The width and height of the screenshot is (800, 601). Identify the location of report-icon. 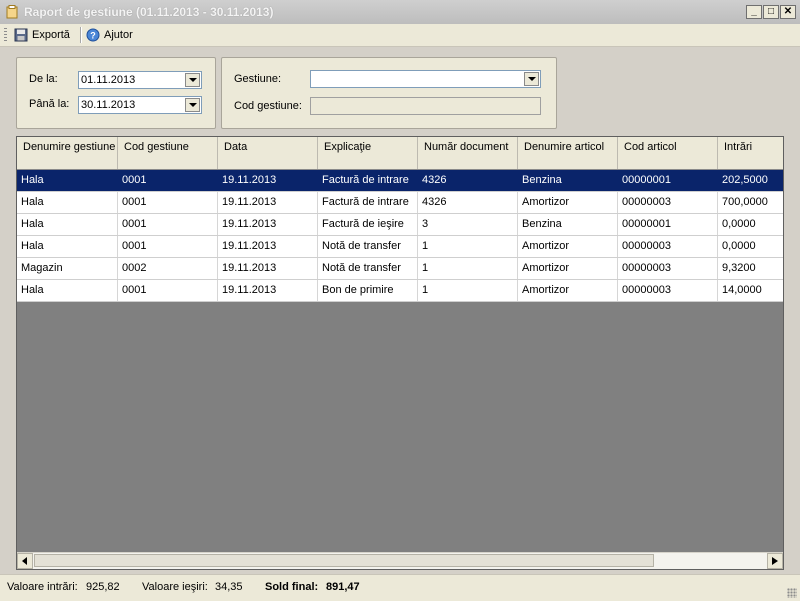
(12, 12).